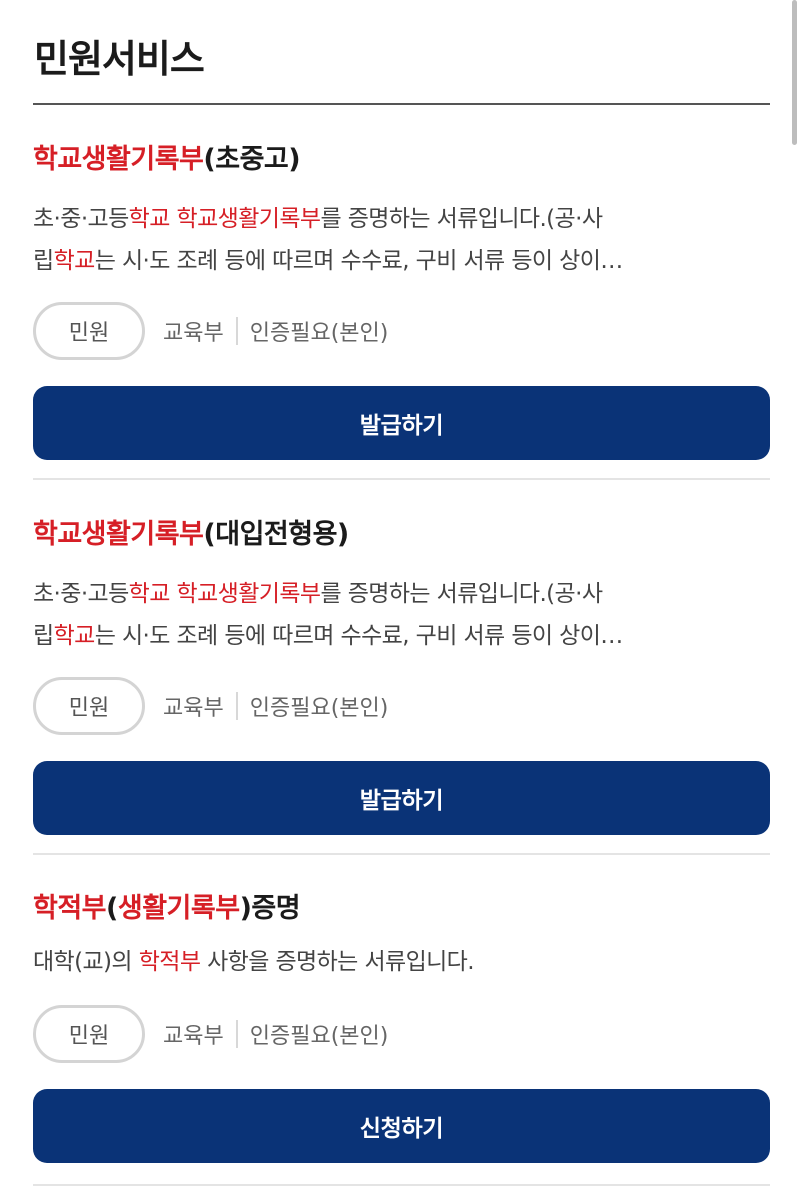 The width and height of the screenshot is (800, 1186). What do you see at coordinates (169, 962) in the screenshot?
I see `desc-highlight: 학적부` at bounding box center [169, 962].